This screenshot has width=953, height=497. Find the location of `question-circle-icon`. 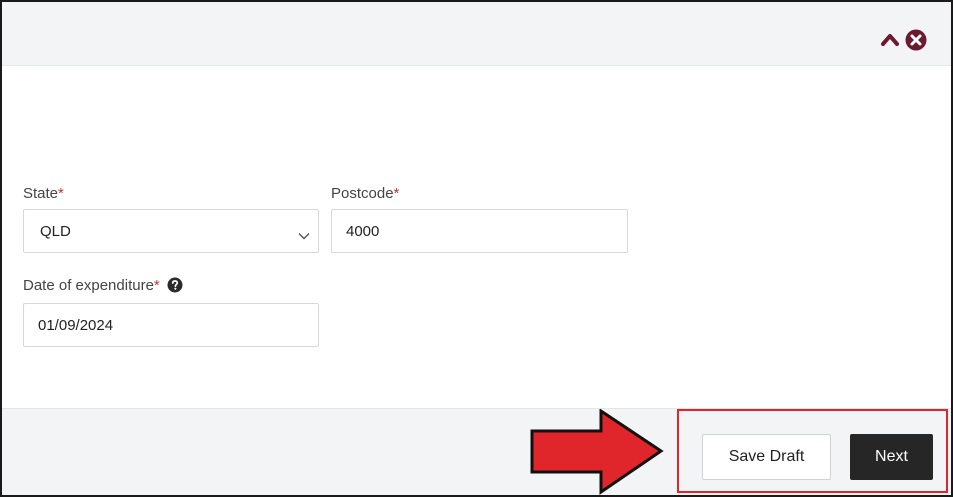

question-circle-icon is located at coordinates (175, 287).